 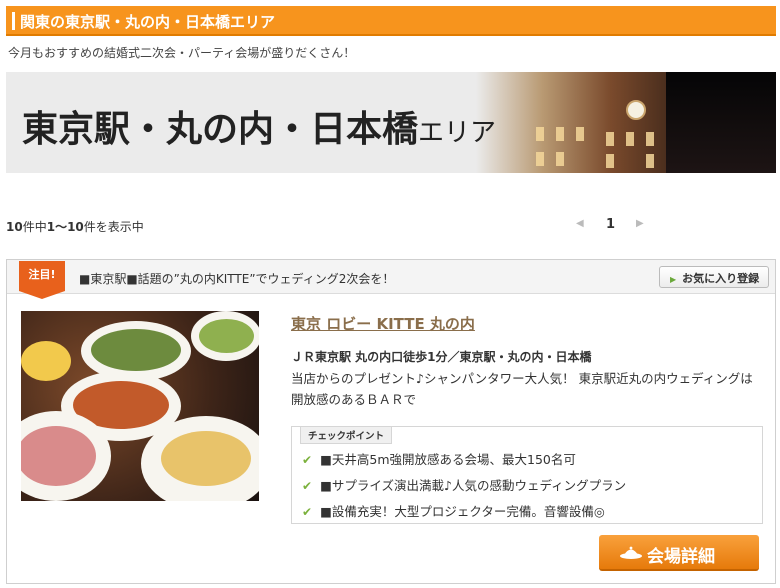 I want to click on station-photo, so click(x=626, y=122).